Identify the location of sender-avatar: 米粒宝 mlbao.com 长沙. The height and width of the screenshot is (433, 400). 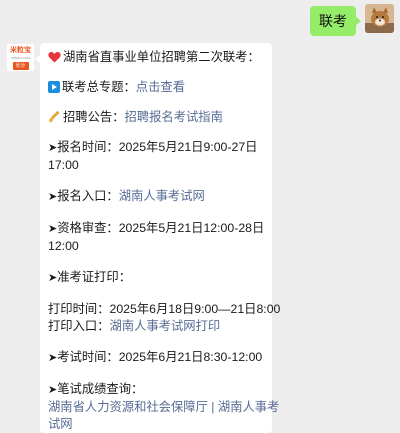
(20, 57).